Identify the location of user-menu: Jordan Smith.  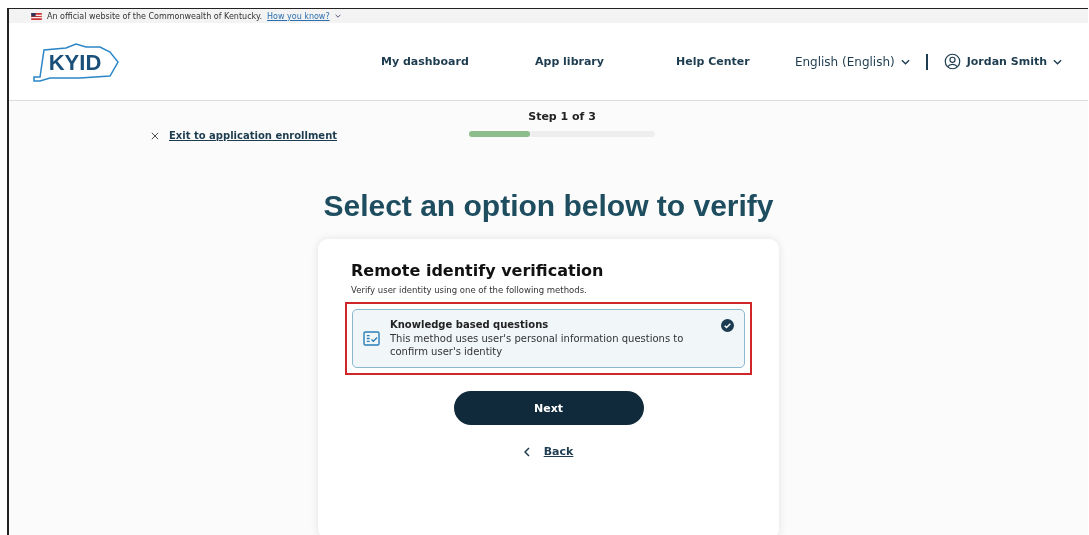
(1002, 61).